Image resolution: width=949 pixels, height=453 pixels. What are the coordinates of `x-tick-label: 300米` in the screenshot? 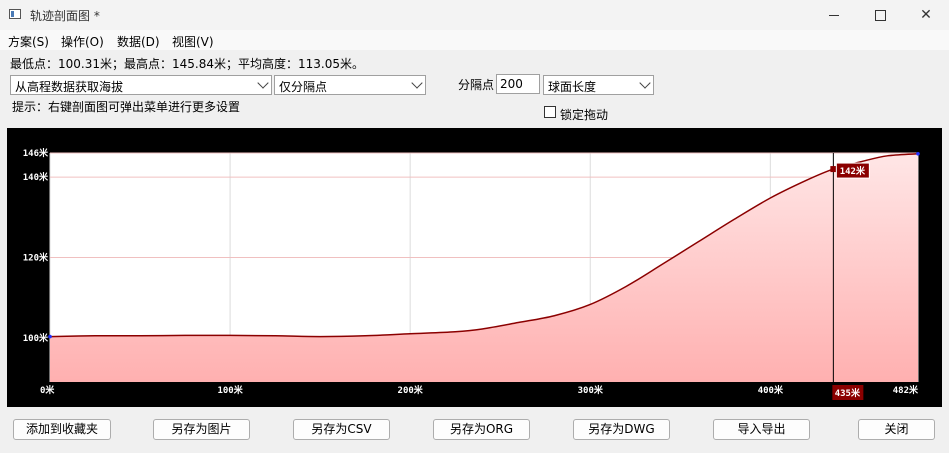 It's located at (591, 390).